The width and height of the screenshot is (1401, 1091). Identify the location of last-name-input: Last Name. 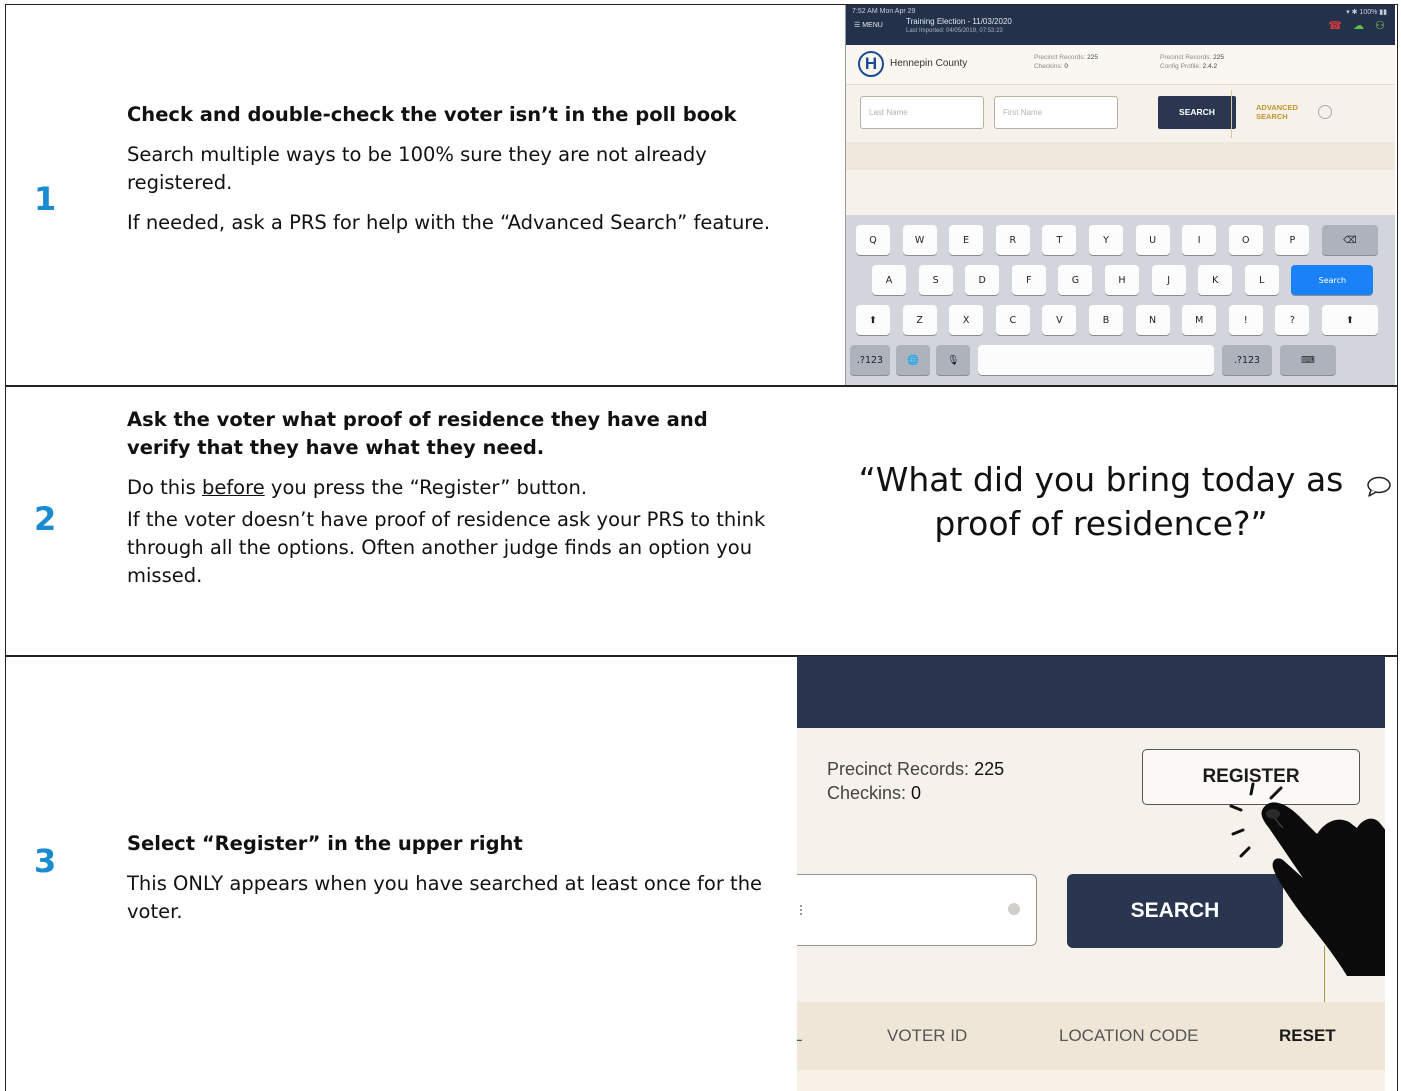
(922, 112).